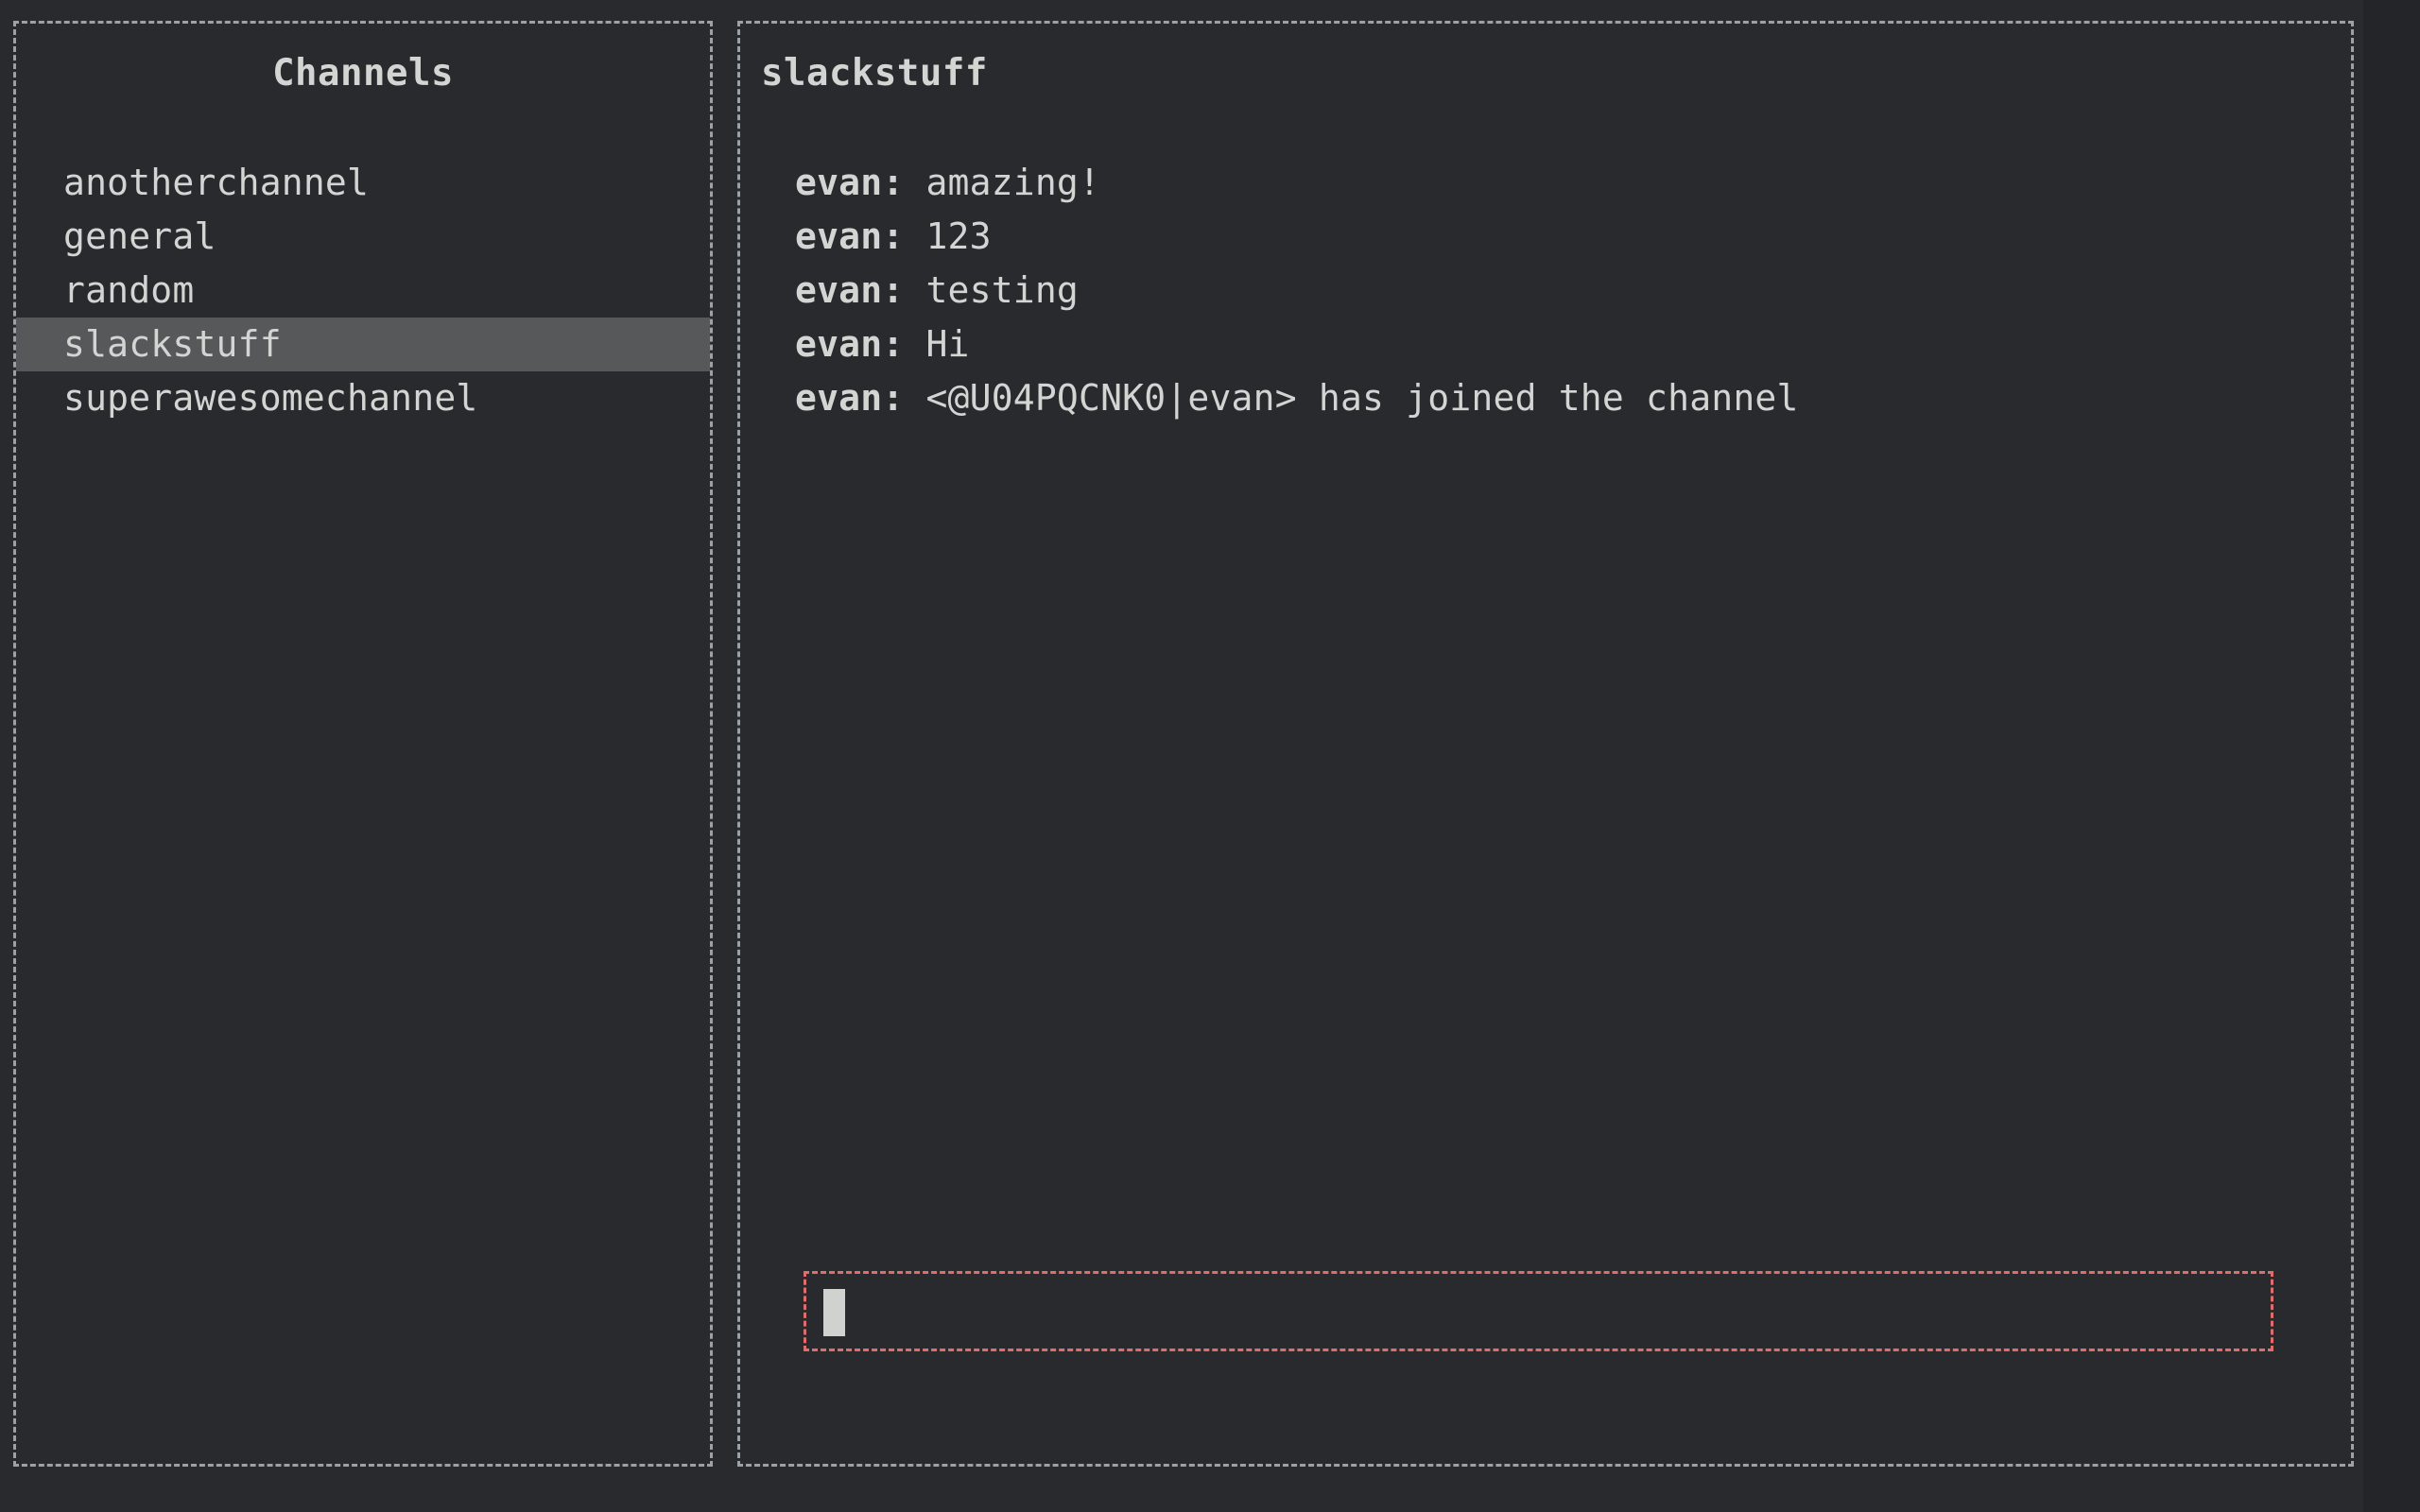 This screenshot has height=1512, width=2420. What do you see at coordinates (172, 344) in the screenshot?
I see `channel-label: slackstuff` at bounding box center [172, 344].